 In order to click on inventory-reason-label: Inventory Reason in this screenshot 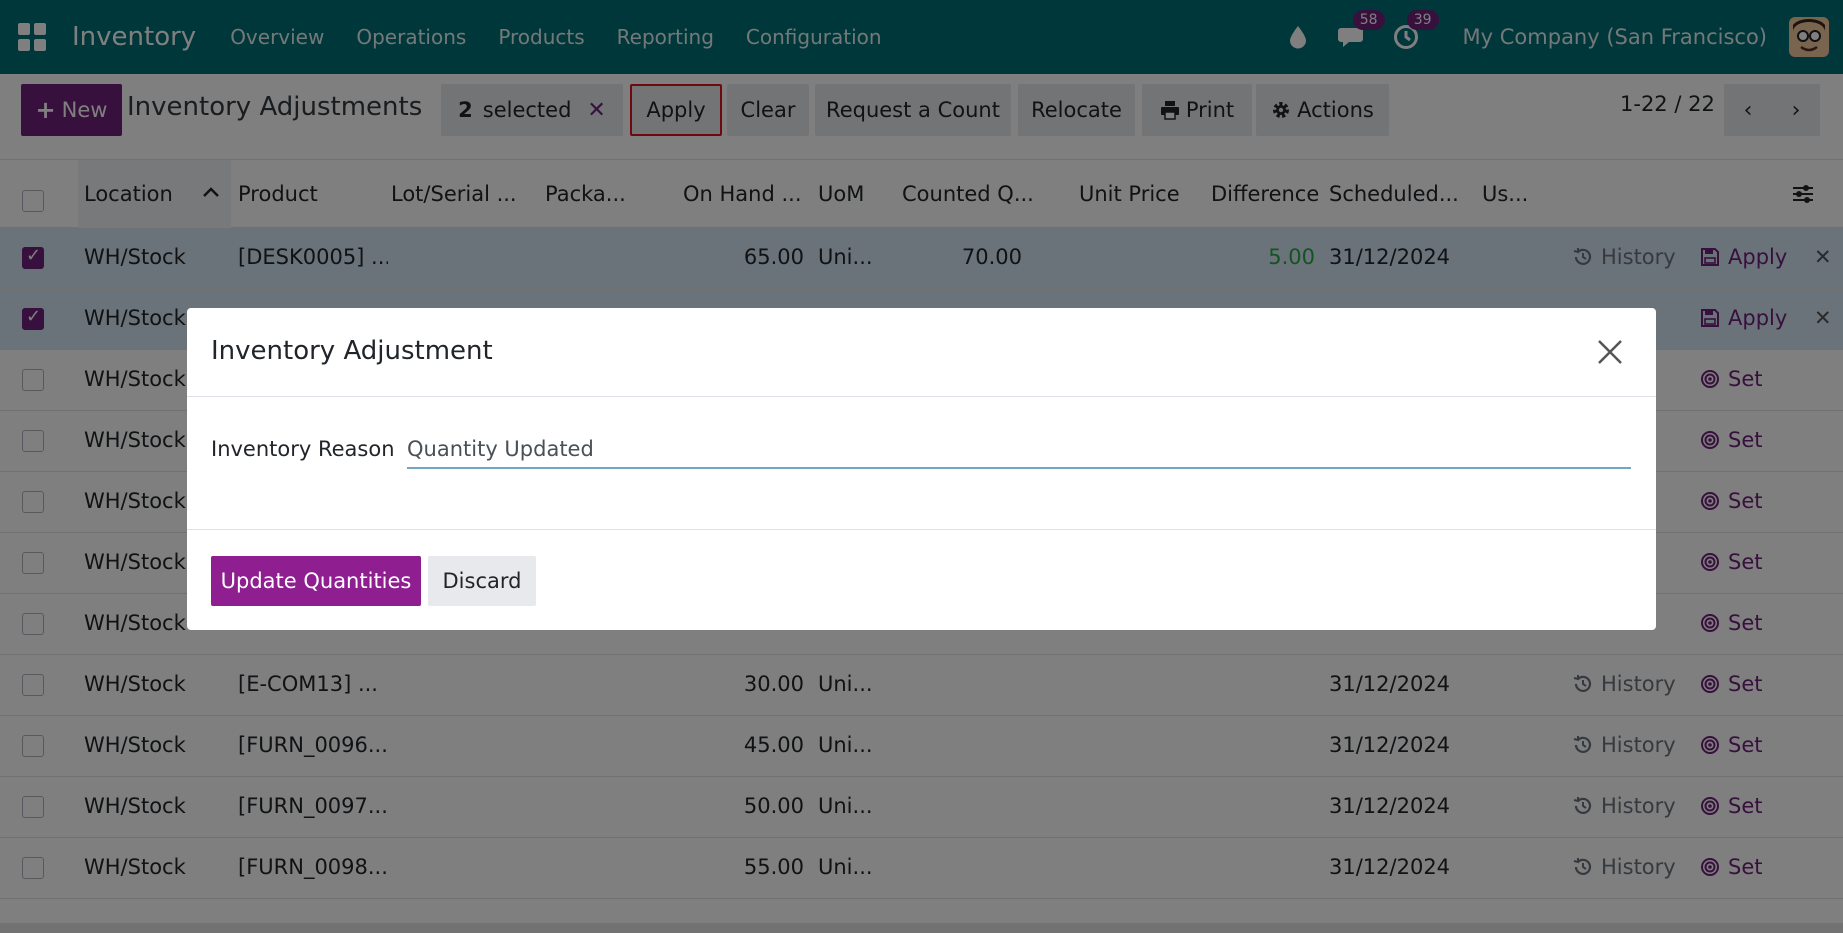, I will do `click(303, 449)`.